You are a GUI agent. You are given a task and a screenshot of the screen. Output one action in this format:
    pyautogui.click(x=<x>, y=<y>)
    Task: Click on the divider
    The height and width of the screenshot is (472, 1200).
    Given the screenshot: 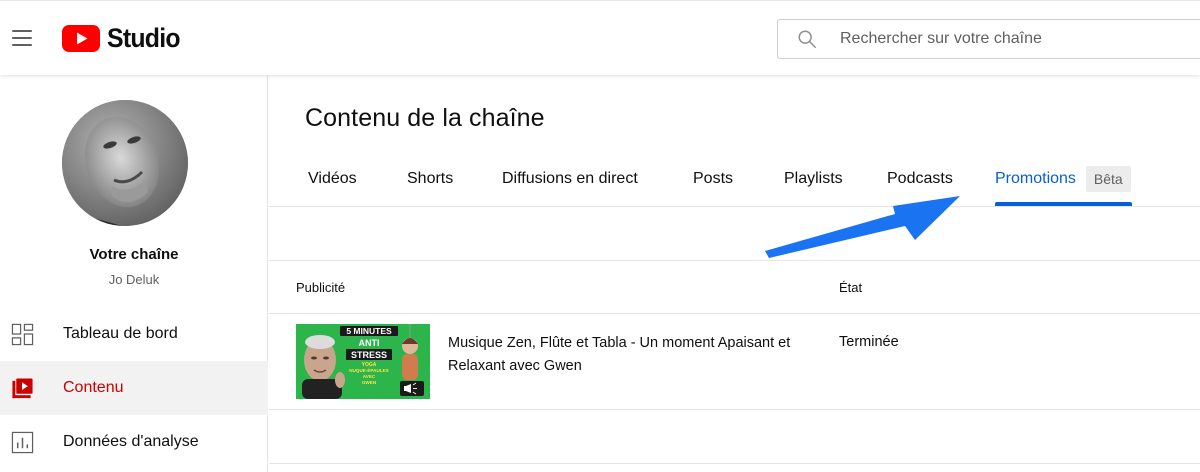 What is the action you would take?
    pyautogui.click(x=734, y=463)
    